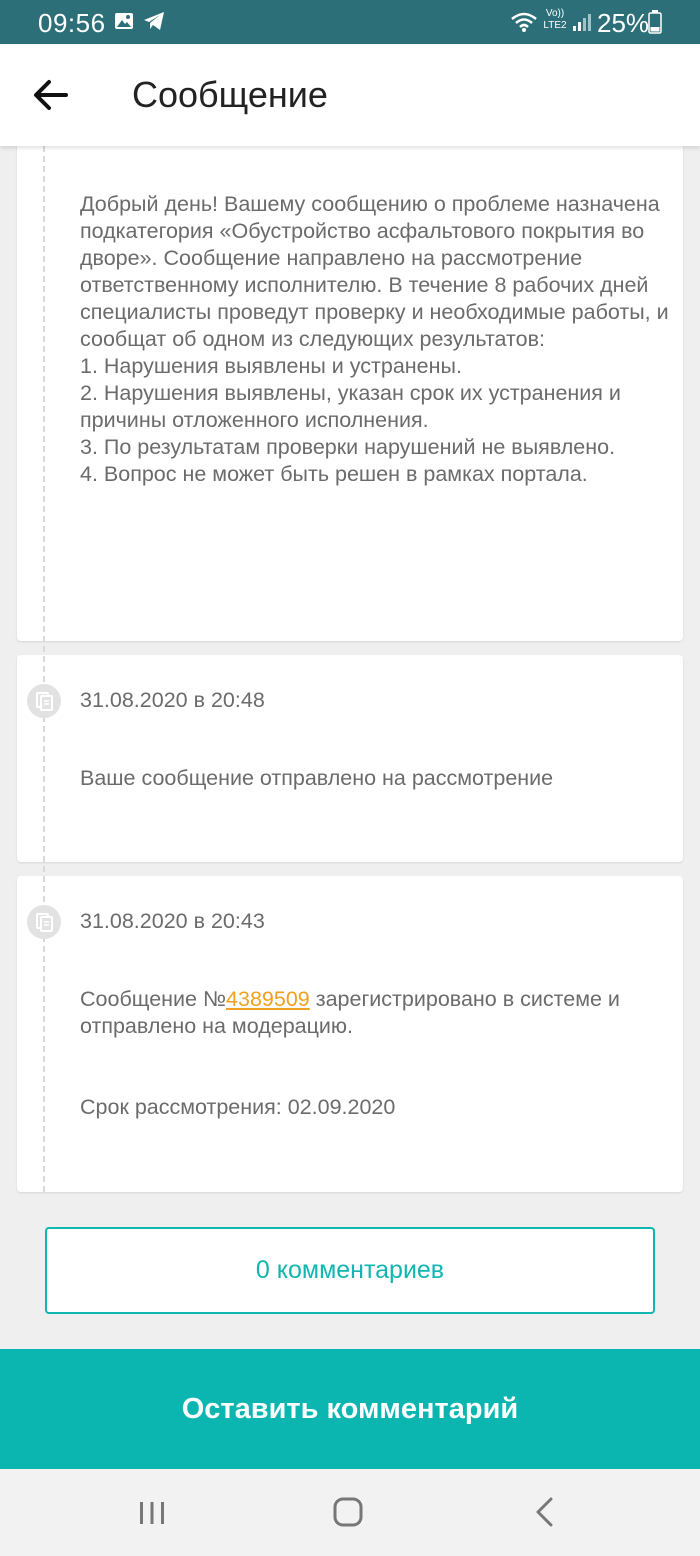  I want to click on timeline-line, so click(44, 669).